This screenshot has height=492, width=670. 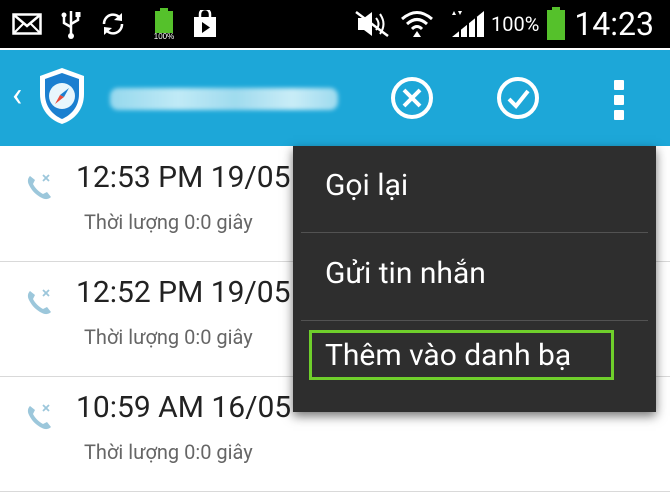 I want to click on menu-item-label: Gửi tin nhắn, so click(x=405, y=273).